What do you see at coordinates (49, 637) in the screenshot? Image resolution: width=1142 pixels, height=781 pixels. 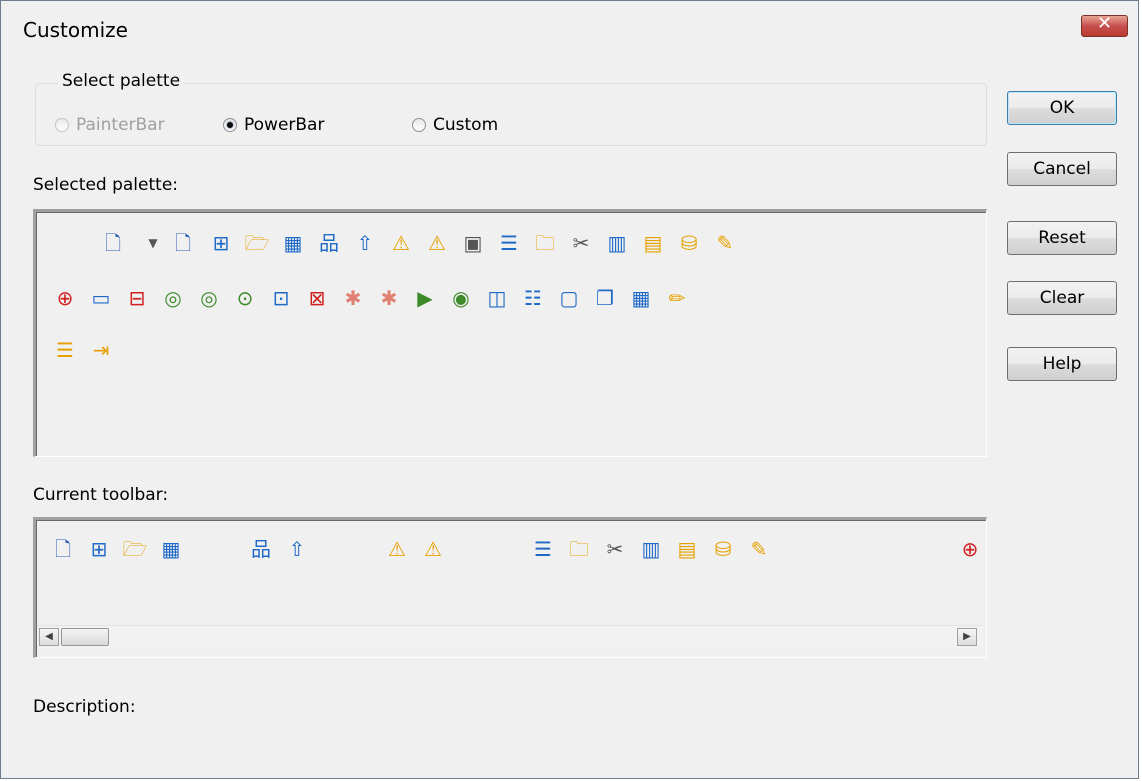 I see `scroll-left-icon: ◀` at bounding box center [49, 637].